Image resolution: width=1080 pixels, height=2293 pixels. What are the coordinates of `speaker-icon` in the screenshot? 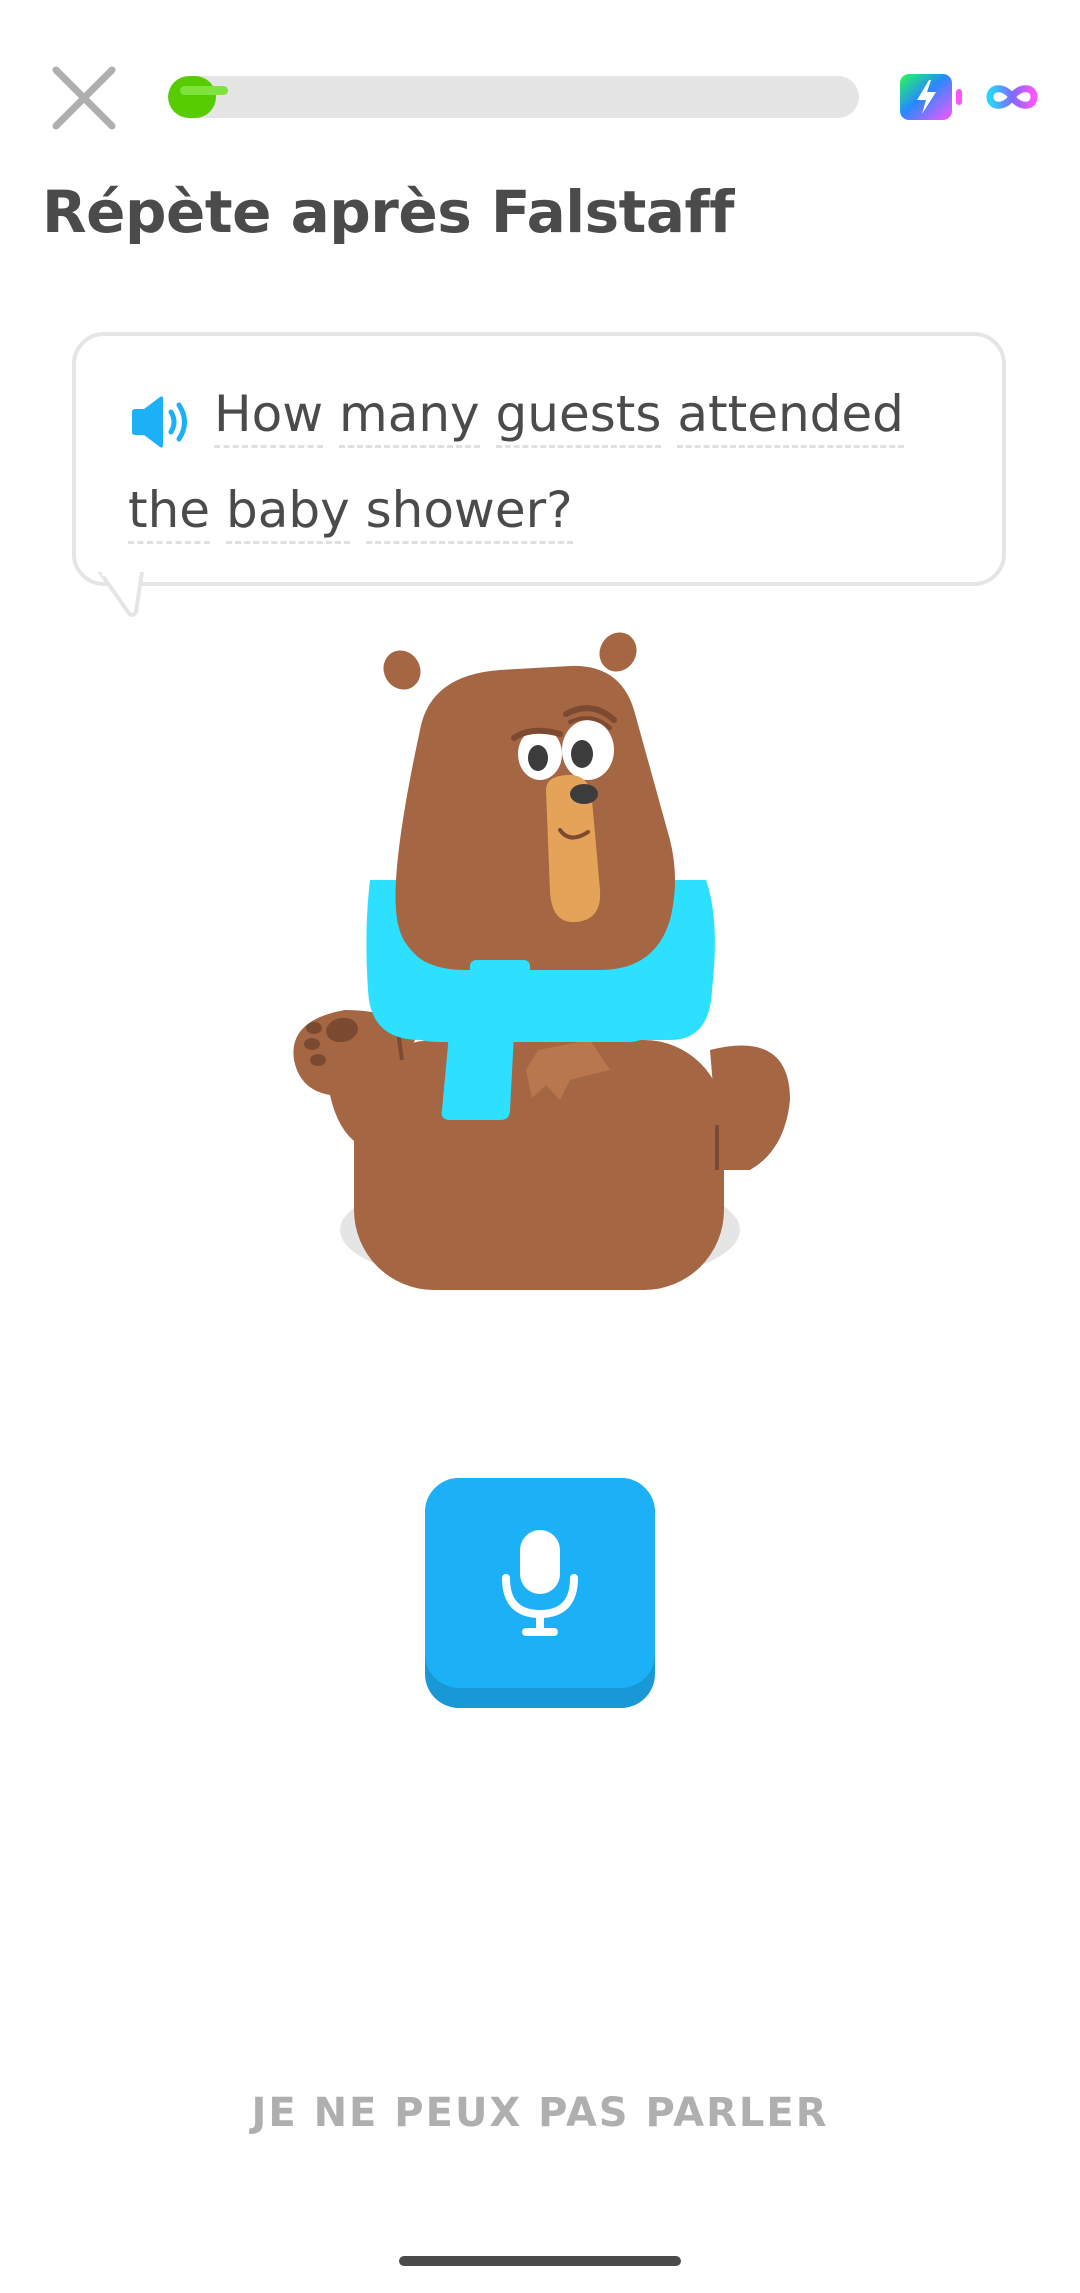 It's located at (160, 416).